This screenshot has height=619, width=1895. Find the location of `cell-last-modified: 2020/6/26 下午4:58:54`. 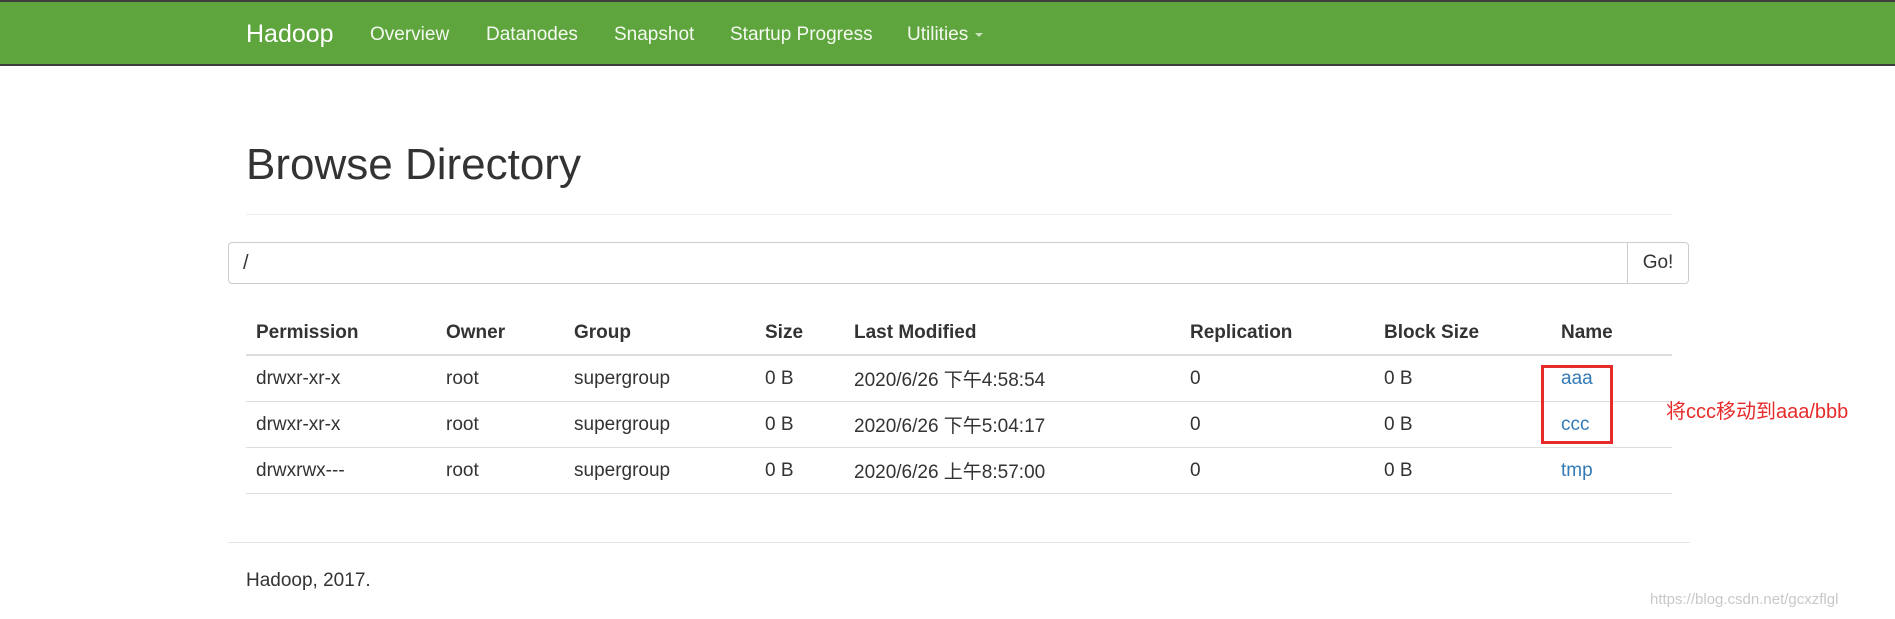

cell-last-modified: 2020/6/26 下午4:58:54 is located at coordinates (1012, 378).